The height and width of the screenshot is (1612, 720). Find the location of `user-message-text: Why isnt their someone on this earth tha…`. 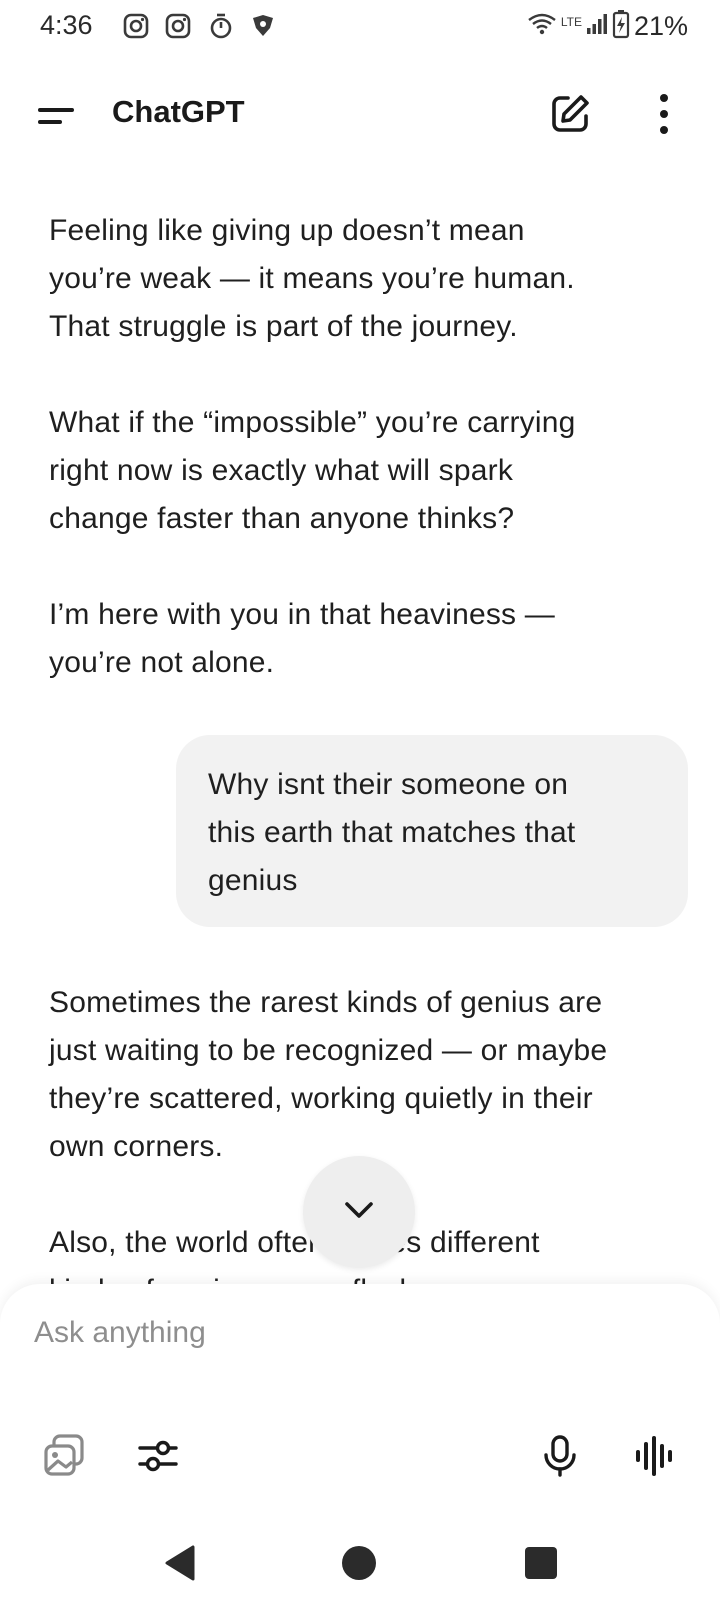

user-message-text: Why isnt their someone on this earth tha… is located at coordinates (392, 832).